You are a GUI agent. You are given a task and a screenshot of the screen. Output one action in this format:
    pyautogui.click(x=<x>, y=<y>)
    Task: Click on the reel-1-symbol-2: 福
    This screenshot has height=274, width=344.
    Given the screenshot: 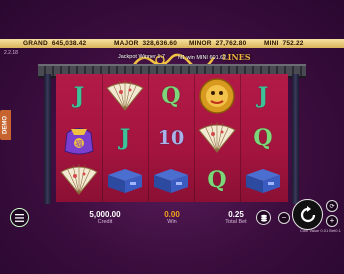 What is the action you would take?
    pyautogui.click(x=79, y=138)
    